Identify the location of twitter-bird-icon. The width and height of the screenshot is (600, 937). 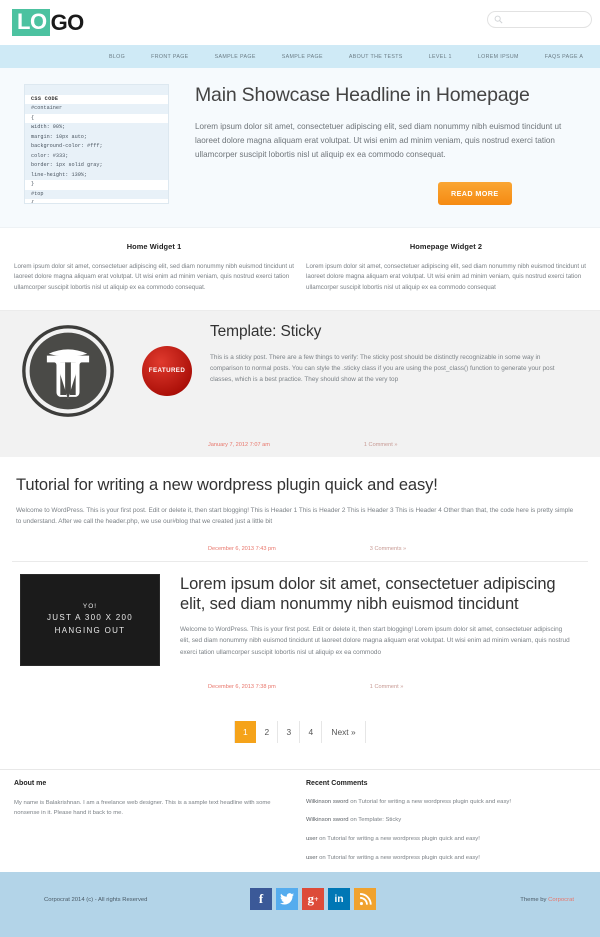
(287, 899).